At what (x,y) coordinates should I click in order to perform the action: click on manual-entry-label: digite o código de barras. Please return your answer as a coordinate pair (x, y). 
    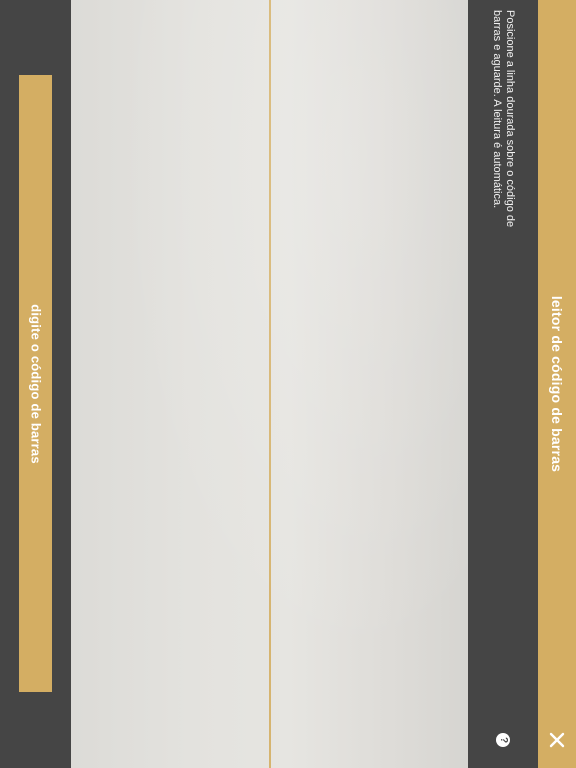
    Looking at the image, I should click on (35, 383).